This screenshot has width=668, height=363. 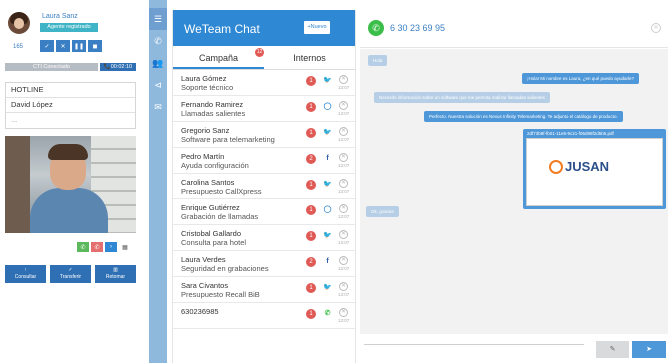 I want to click on logout-button: ✕, so click(x=63, y=46).